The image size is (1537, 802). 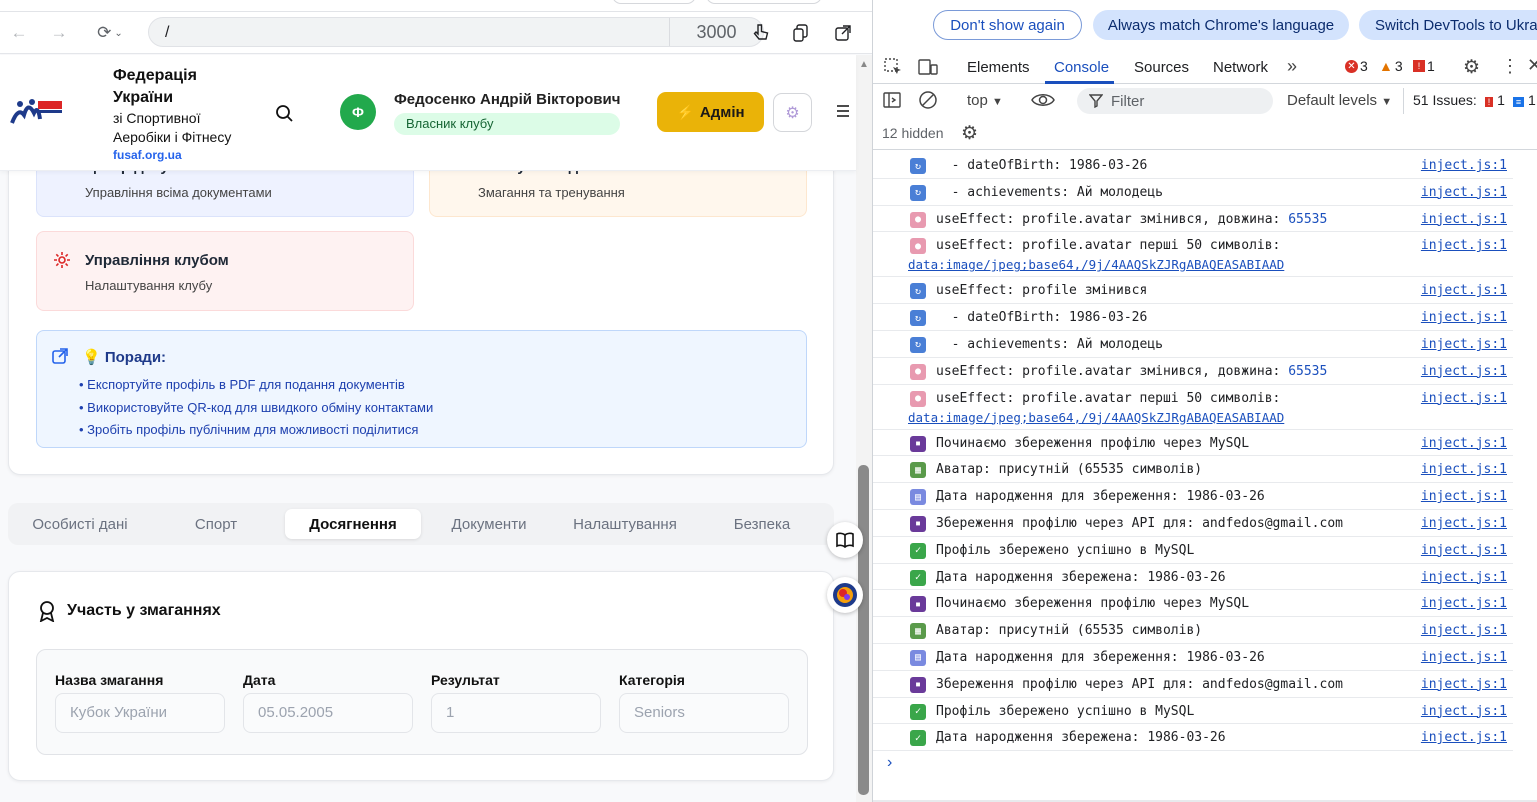 What do you see at coordinates (1525, 477) in the screenshot?
I see `console-scrollbar` at bounding box center [1525, 477].